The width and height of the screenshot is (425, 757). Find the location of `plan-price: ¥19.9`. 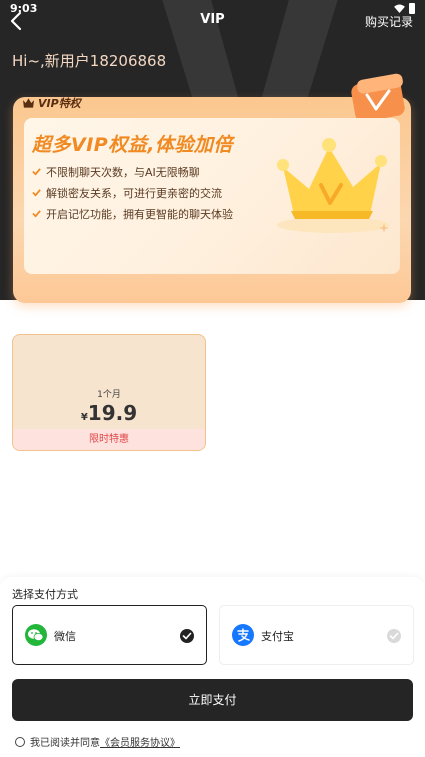

plan-price: ¥19.9 is located at coordinates (109, 413).